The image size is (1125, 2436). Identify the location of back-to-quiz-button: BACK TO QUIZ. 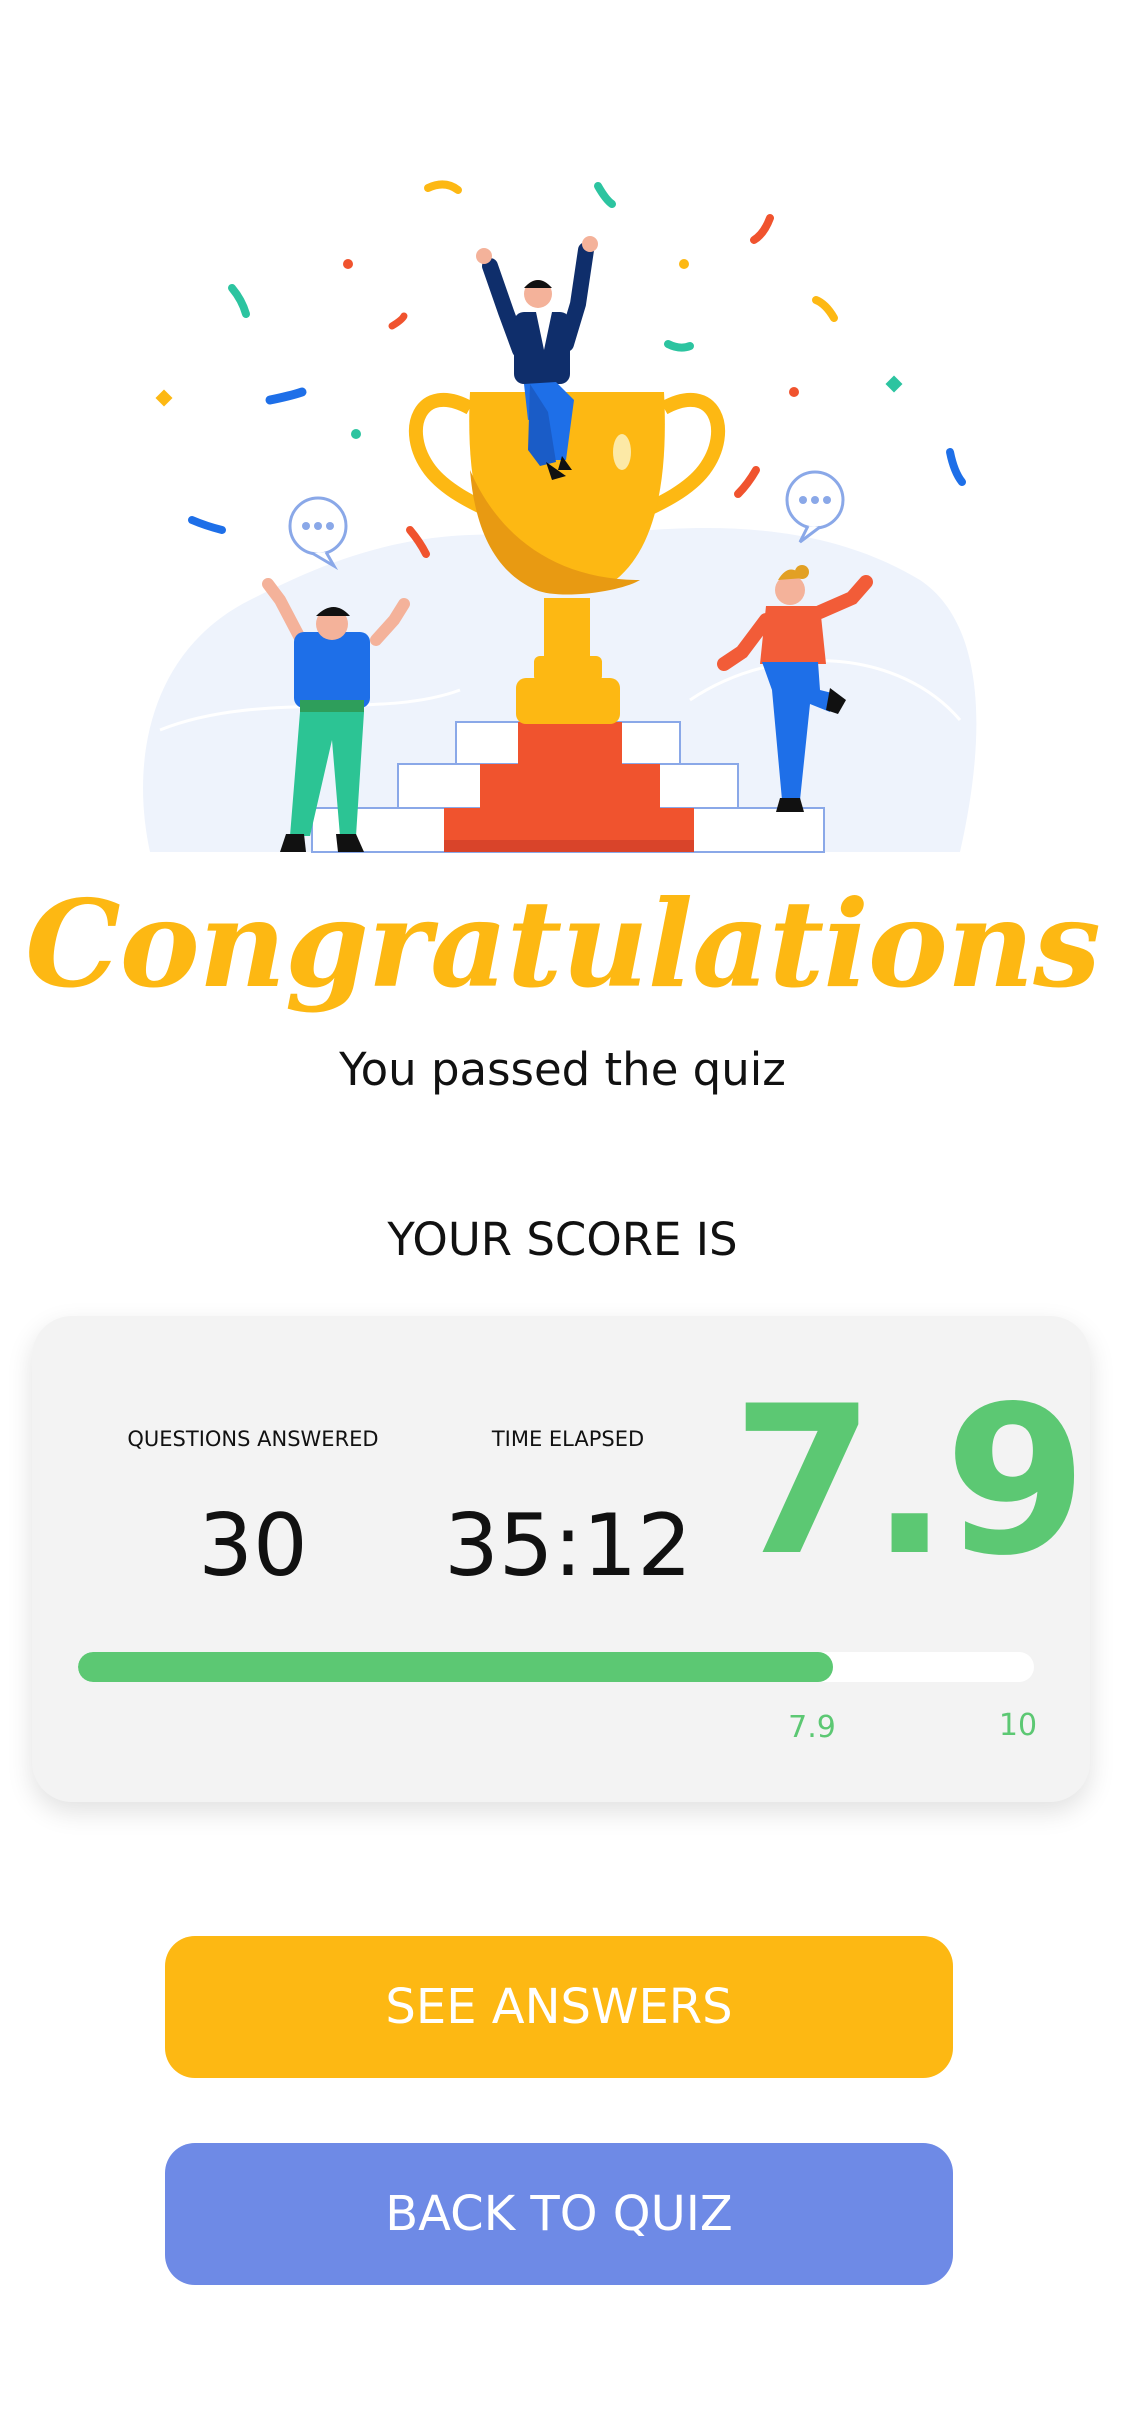
(559, 2214).